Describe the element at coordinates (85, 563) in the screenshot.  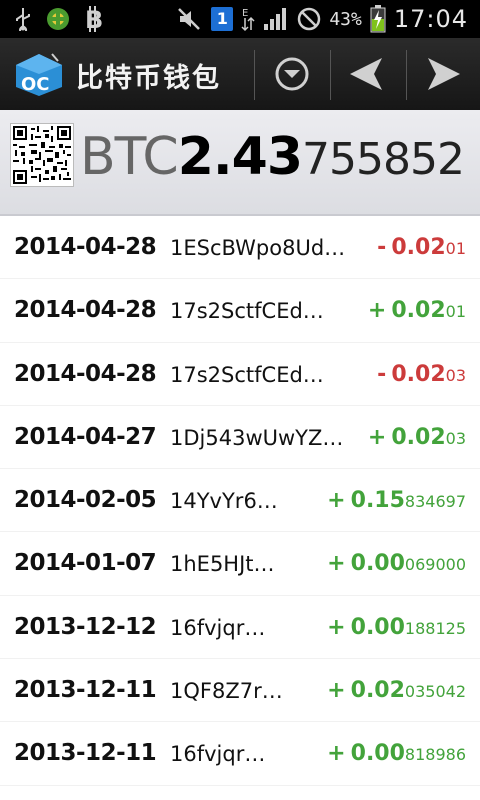
I see `transaction-date: 2014-01-07` at that location.